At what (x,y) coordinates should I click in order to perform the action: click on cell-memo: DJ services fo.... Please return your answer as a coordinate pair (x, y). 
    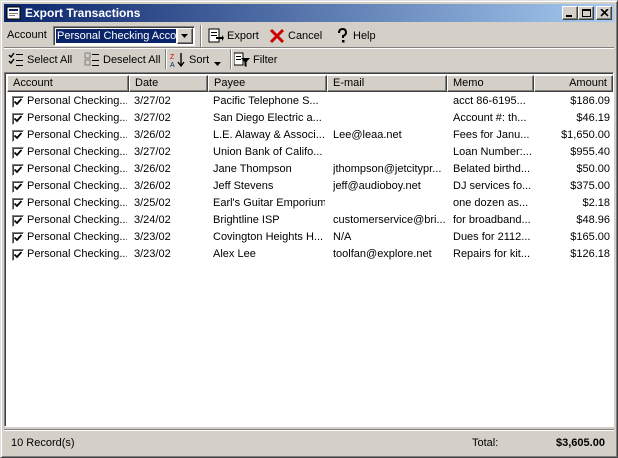
    Looking at the image, I should click on (492, 186).